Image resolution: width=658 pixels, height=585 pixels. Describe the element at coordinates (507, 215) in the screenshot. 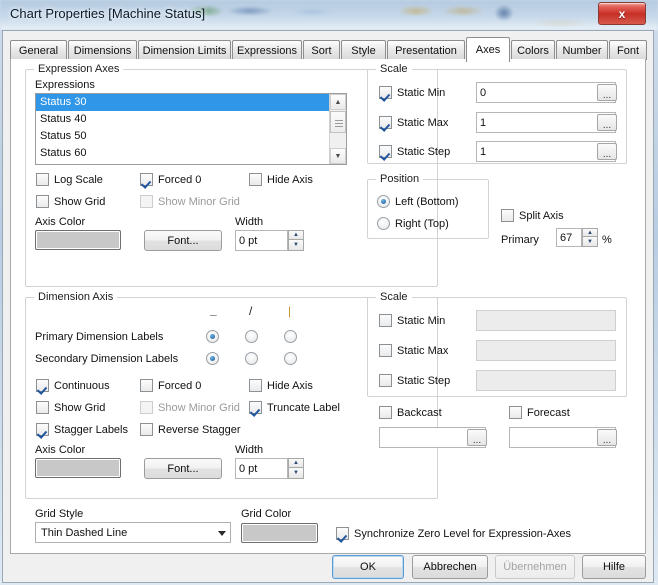

I see `split-axis-checkbox` at that location.